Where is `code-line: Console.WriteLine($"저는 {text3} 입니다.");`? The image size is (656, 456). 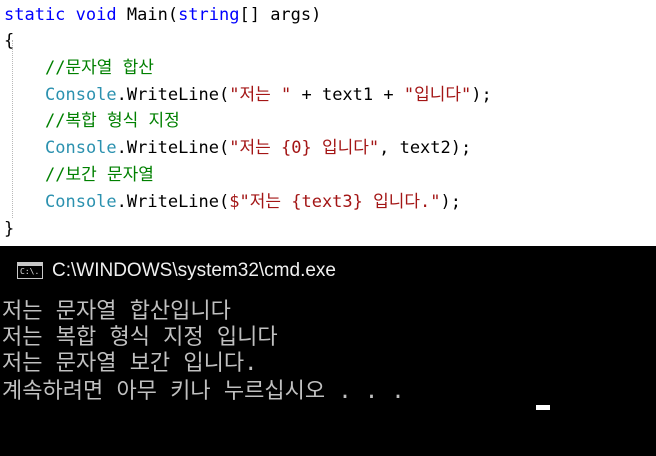 code-line: Console.WriteLine($"저는 {text3} 입니다."); is located at coordinates (253, 202).